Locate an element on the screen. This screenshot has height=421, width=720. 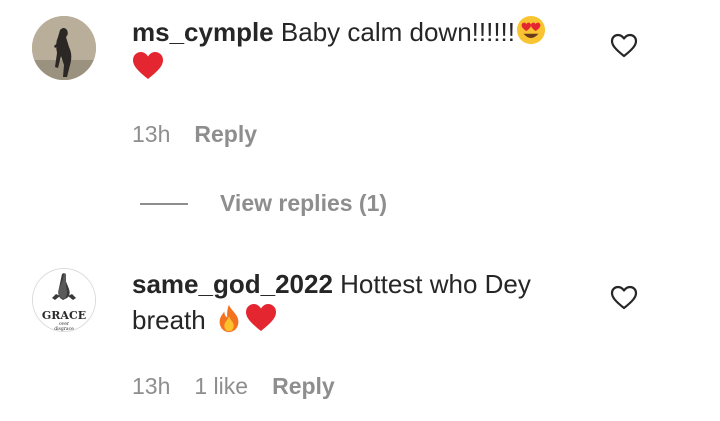
heart-eyes-emoji-icon is located at coordinates (531, 30).